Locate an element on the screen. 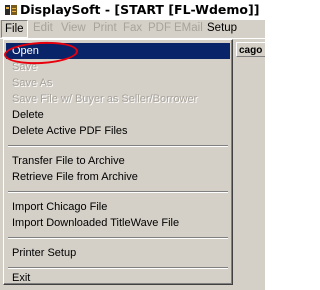 The height and width of the screenshot is (290, 320). grid-column-header: cago is located at coordinates (250, 49).